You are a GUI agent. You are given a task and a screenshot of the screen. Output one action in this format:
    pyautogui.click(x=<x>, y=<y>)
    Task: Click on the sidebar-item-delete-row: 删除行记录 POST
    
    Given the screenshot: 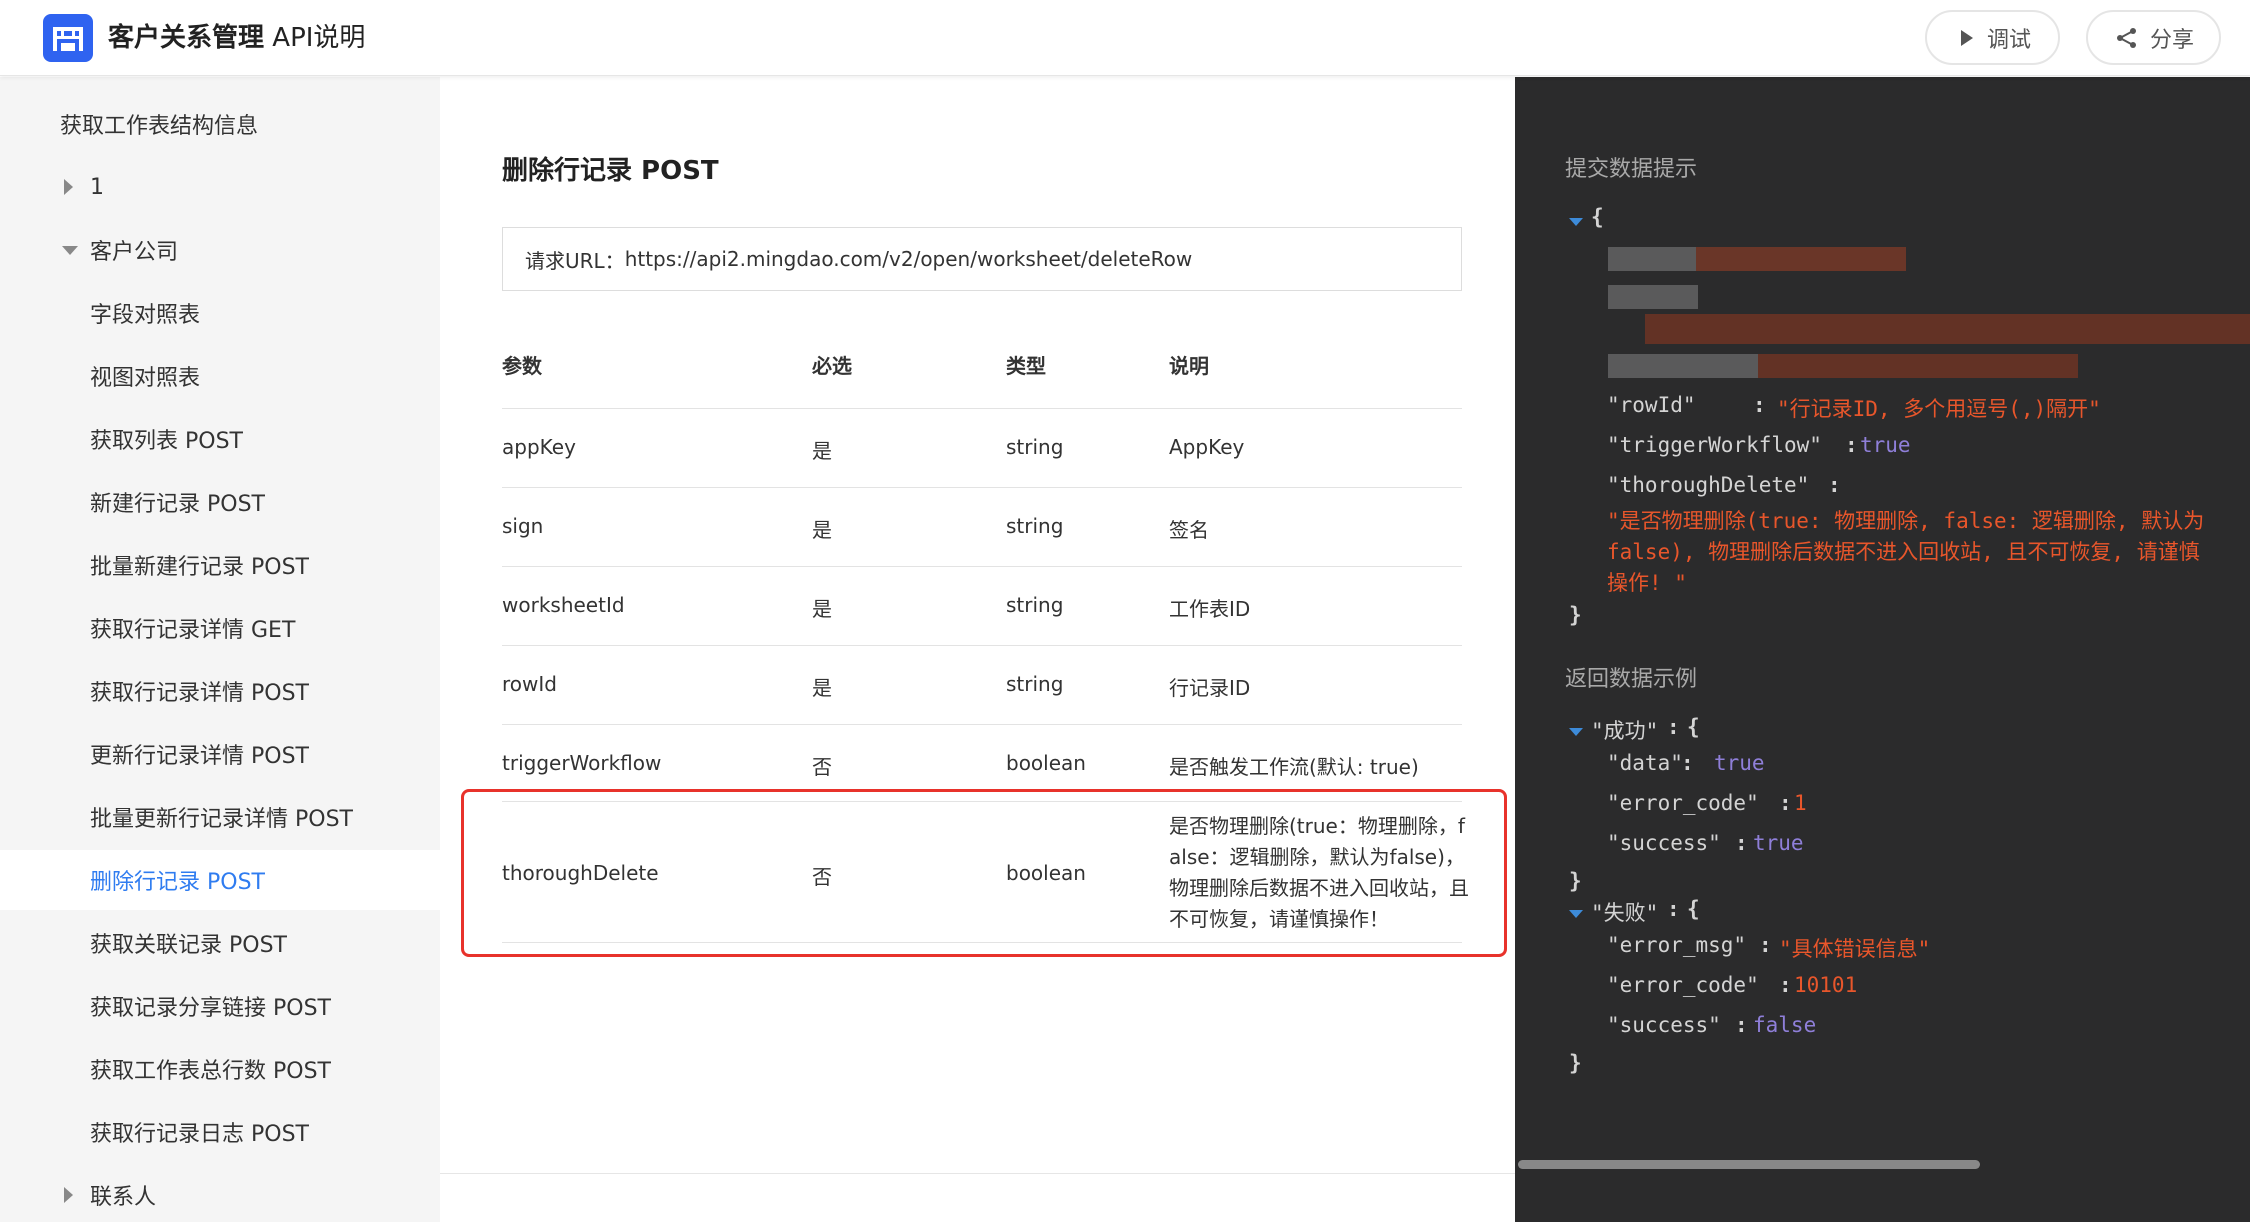 What is the action you would take?
    pyautogui.click(x=220, y=880)
    